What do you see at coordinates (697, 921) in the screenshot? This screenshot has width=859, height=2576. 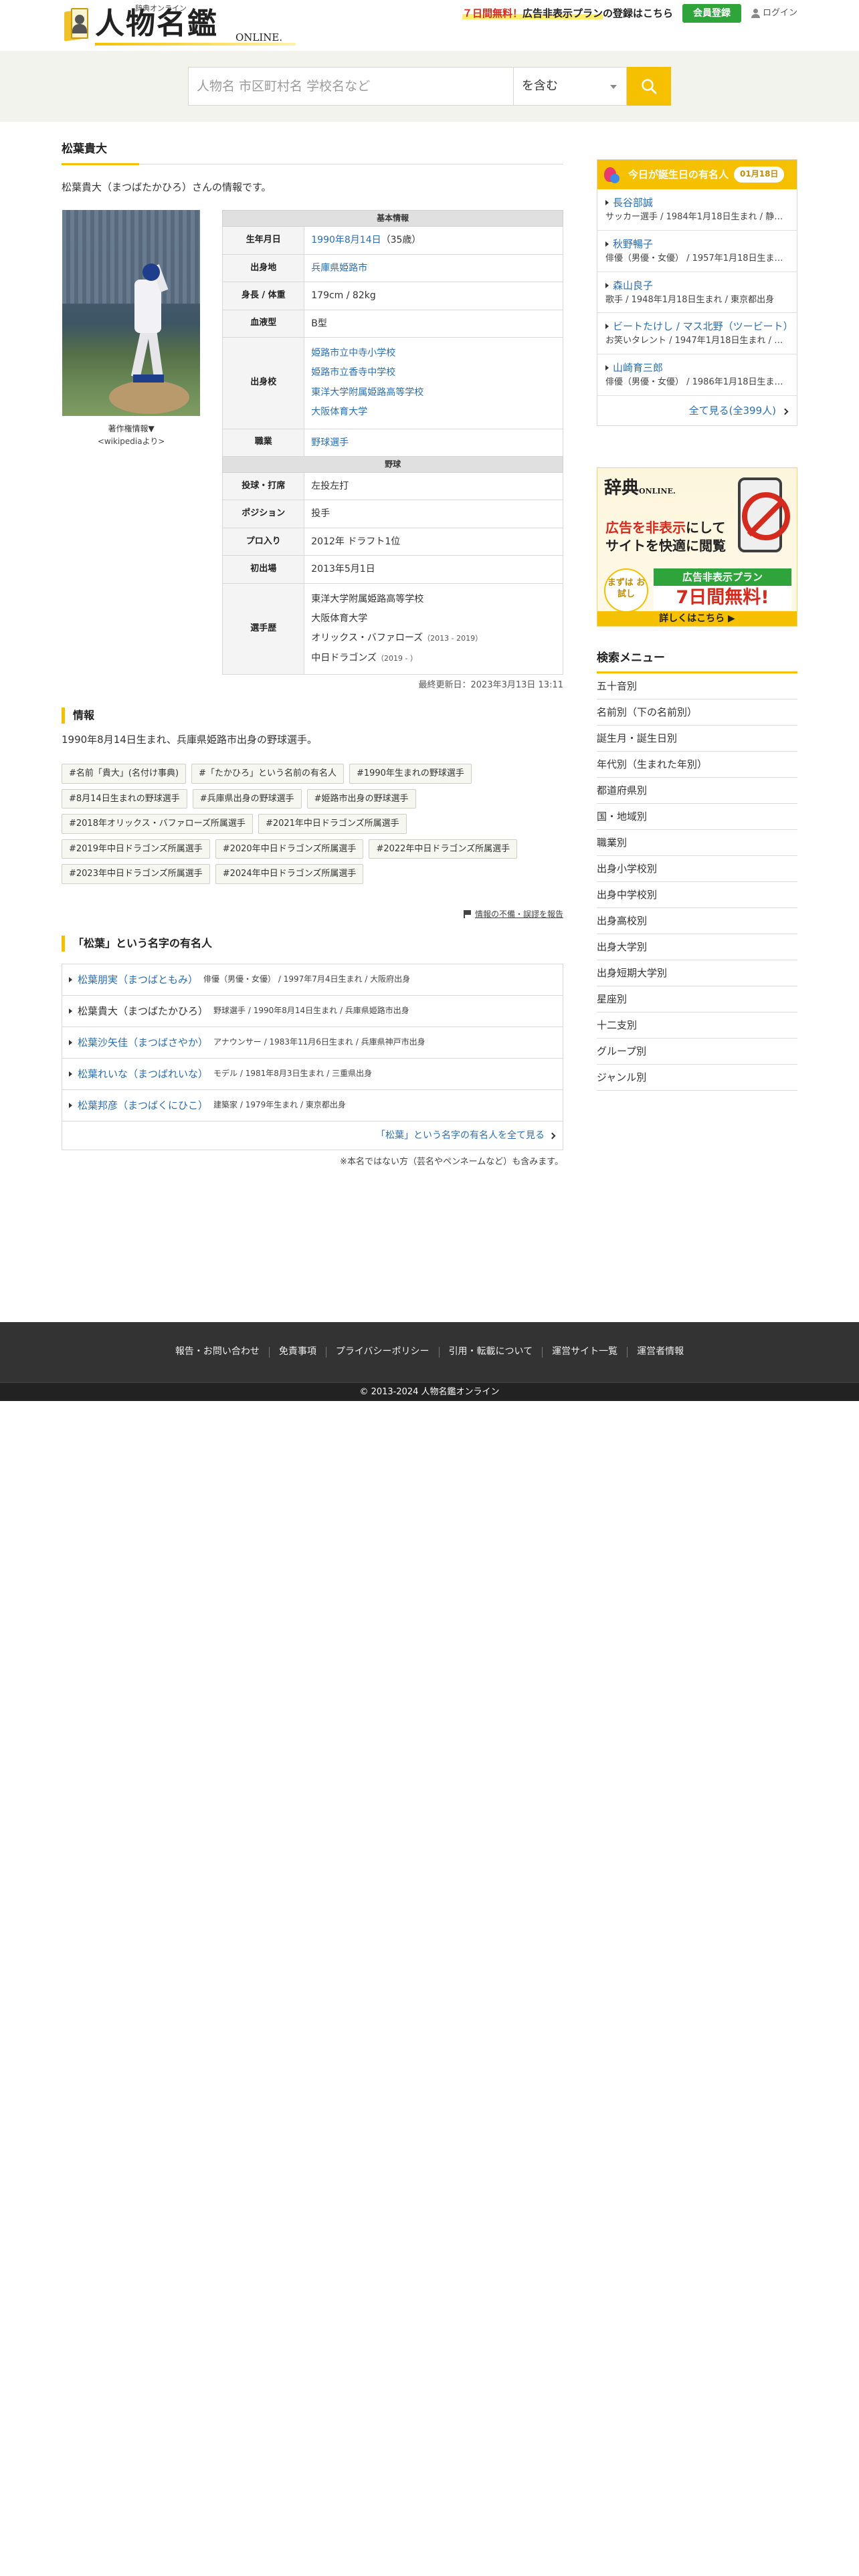 I see `menu-item: 出身高校別` at bounding box center [697, 921].